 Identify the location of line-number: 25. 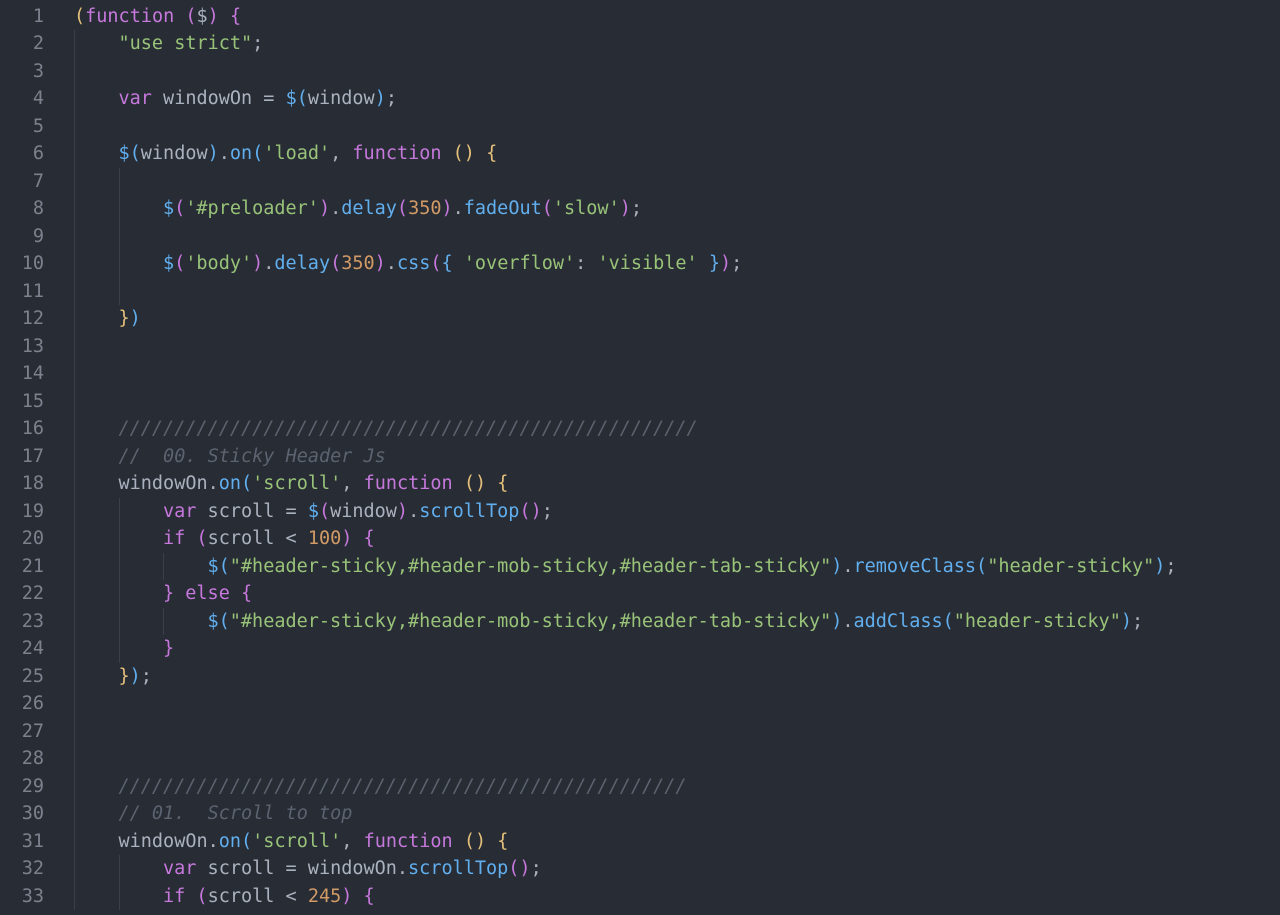
(32, 676).